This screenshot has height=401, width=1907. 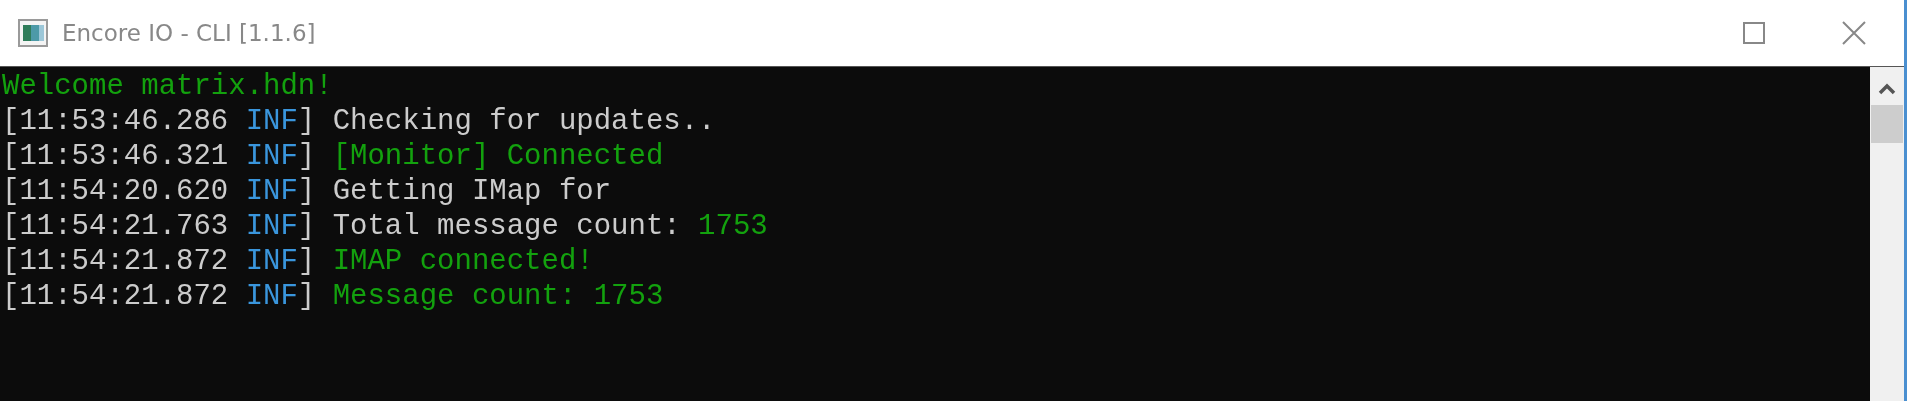 I want to click on maximize-icon, so click(x=1754, y=33).